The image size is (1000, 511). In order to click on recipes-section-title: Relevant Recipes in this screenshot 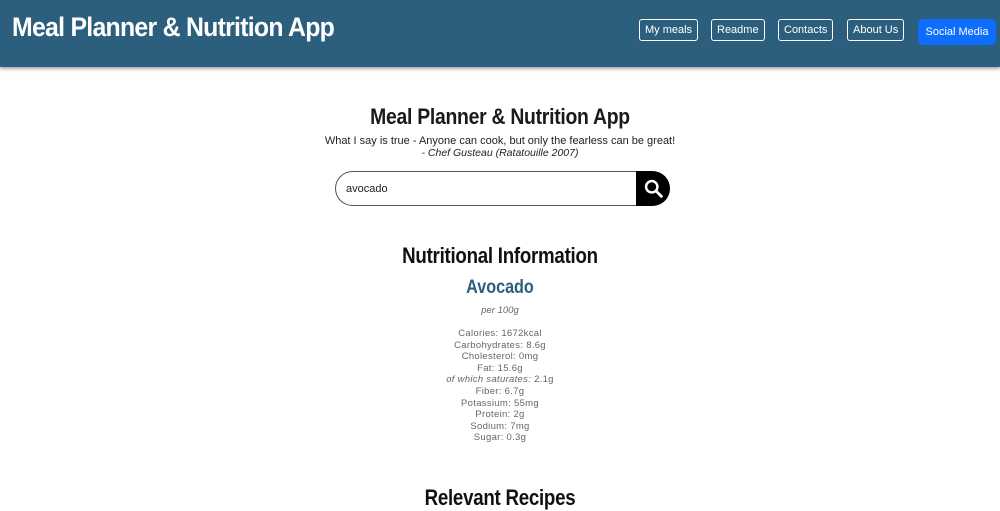, I will do `click(500, 497)`.